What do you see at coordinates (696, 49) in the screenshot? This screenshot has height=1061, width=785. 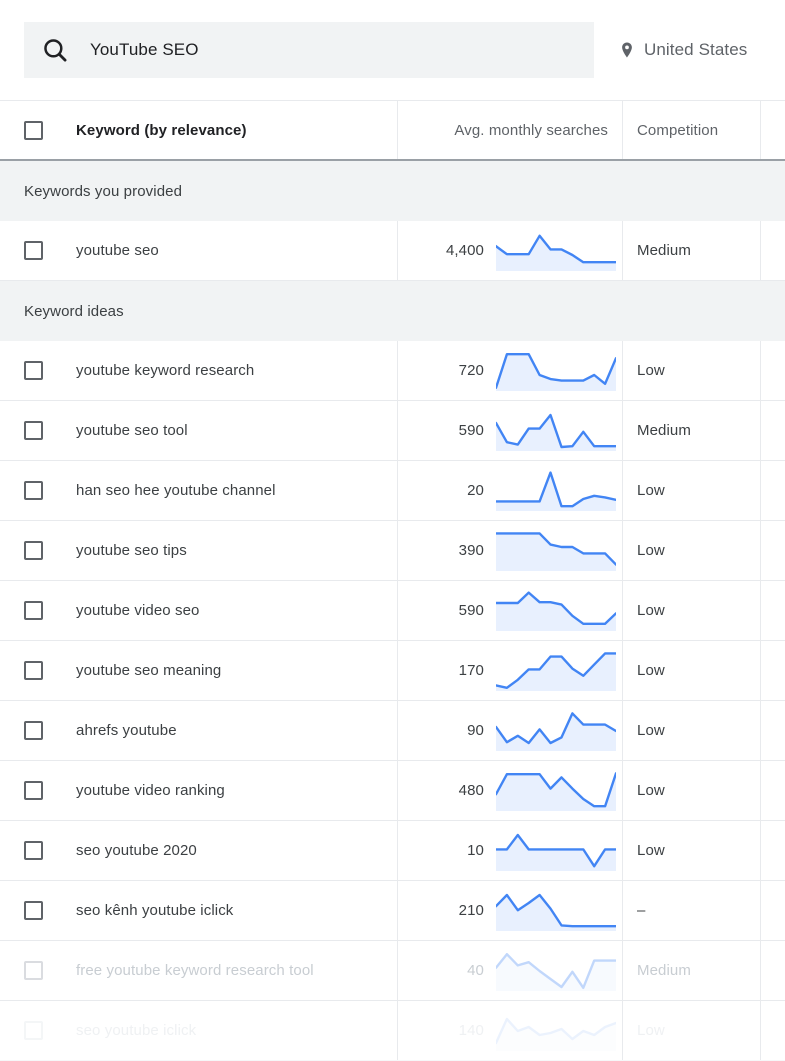 I see `location-label: United States` at bounding box center [696, 49].